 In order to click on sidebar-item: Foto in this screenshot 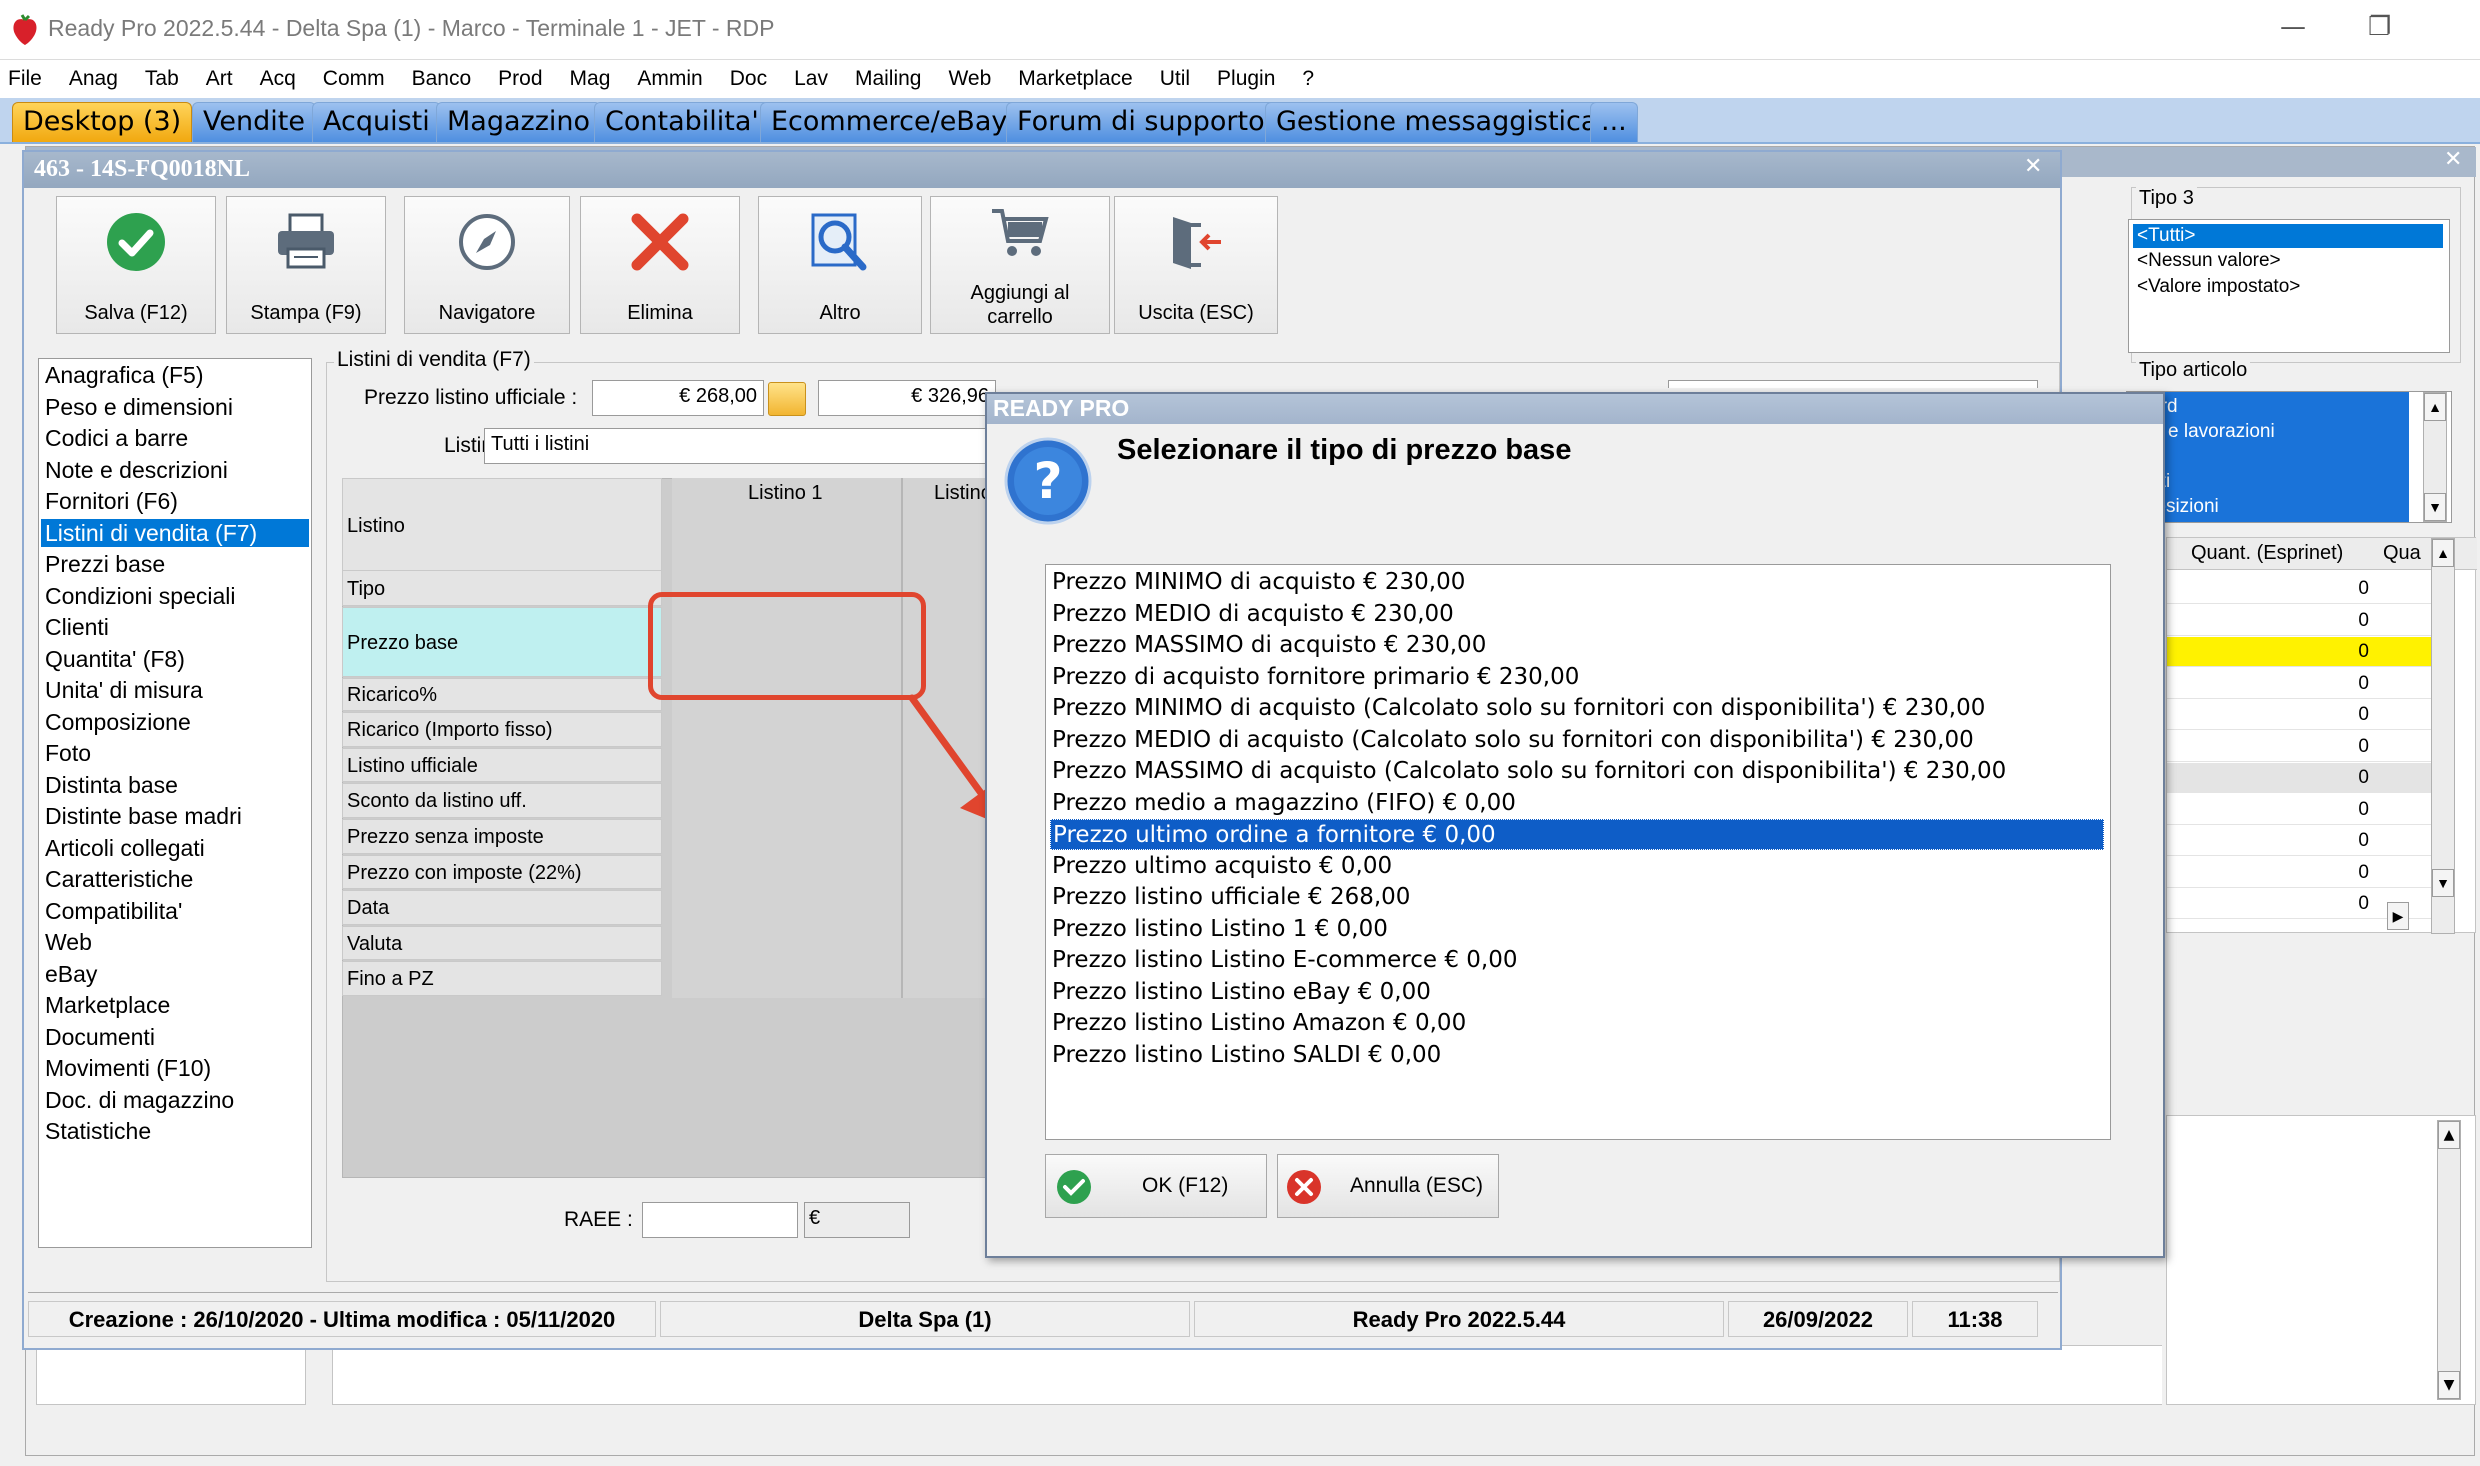, I will do `click(68, 753)`.